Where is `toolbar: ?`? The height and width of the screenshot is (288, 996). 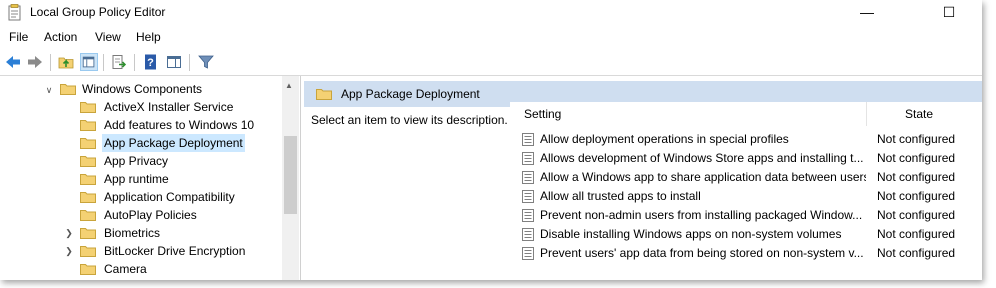
toolbar: ? is located at coordinates (491, 63).